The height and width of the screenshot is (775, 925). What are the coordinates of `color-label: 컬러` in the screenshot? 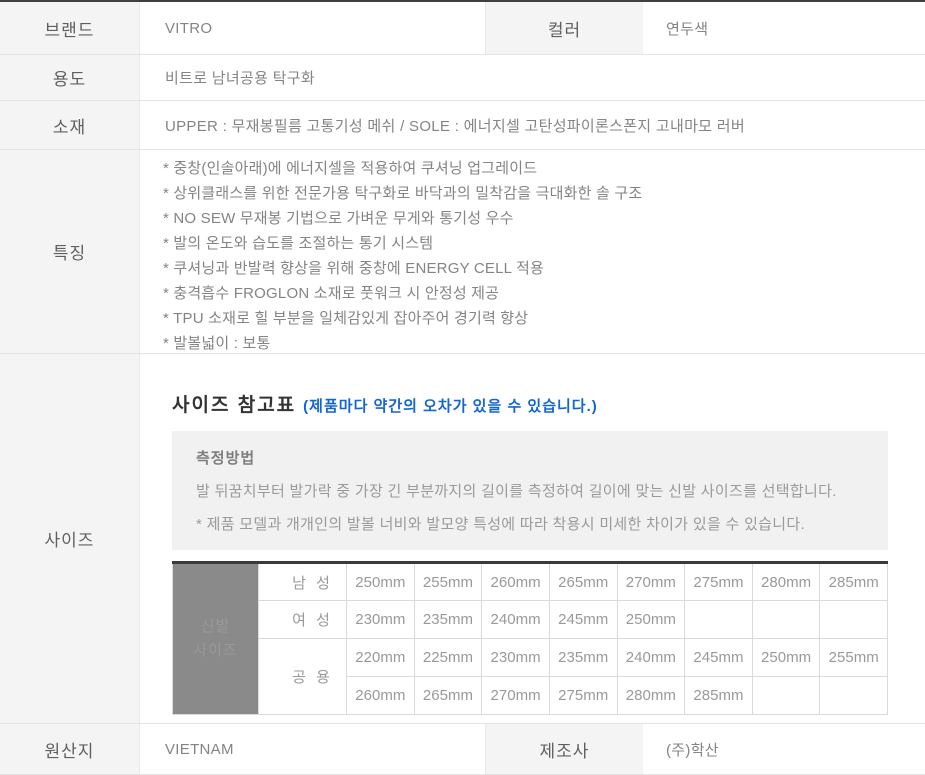 It's located at (564, 28).